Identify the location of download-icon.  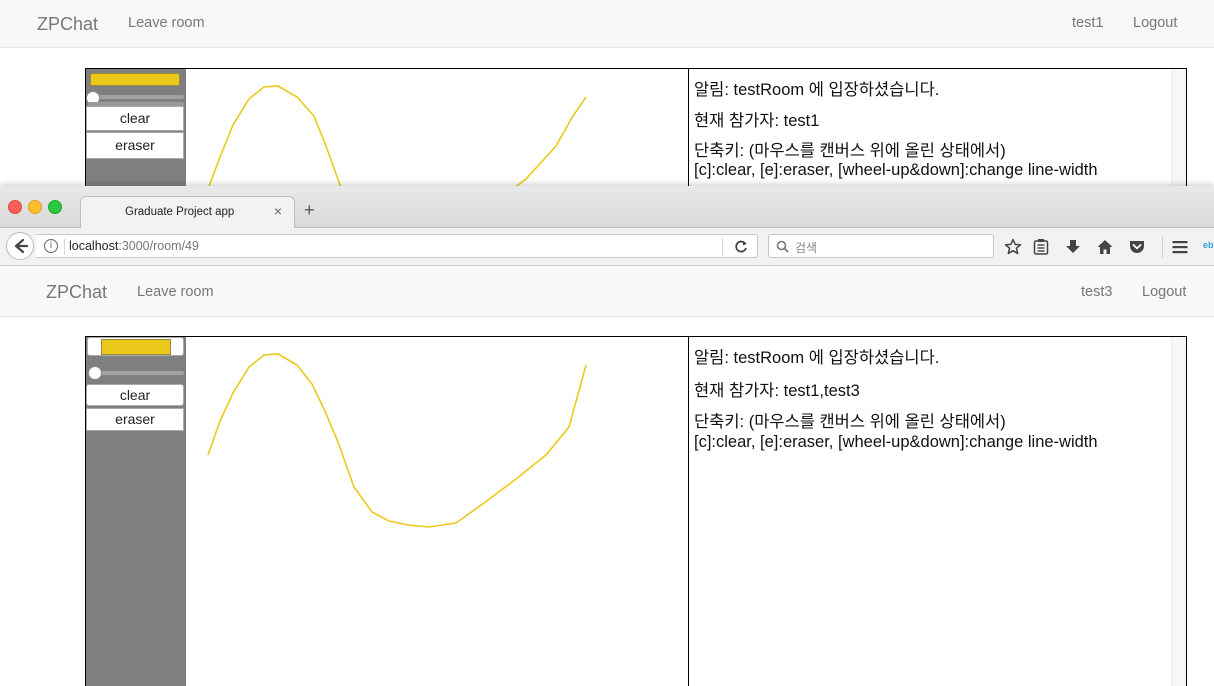
(1073, 247).